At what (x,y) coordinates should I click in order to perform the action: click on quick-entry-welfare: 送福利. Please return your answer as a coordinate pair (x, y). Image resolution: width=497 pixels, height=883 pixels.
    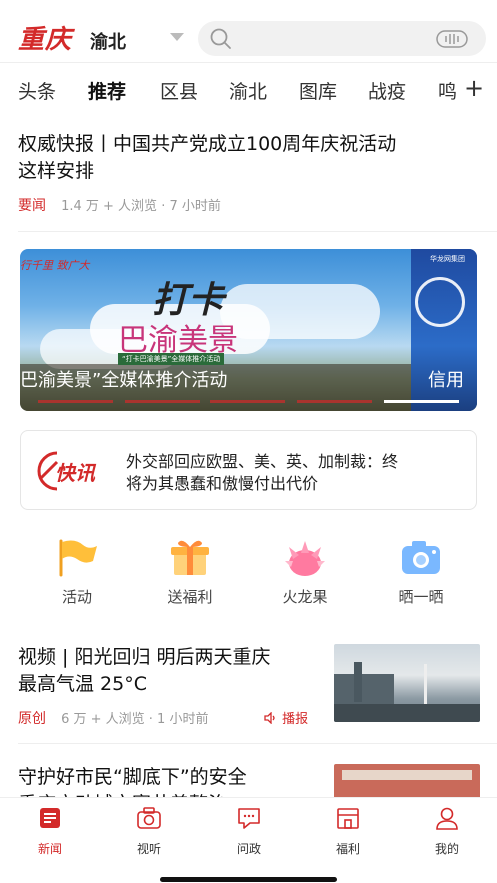
    Looking at the image, I should click on (190, 575).